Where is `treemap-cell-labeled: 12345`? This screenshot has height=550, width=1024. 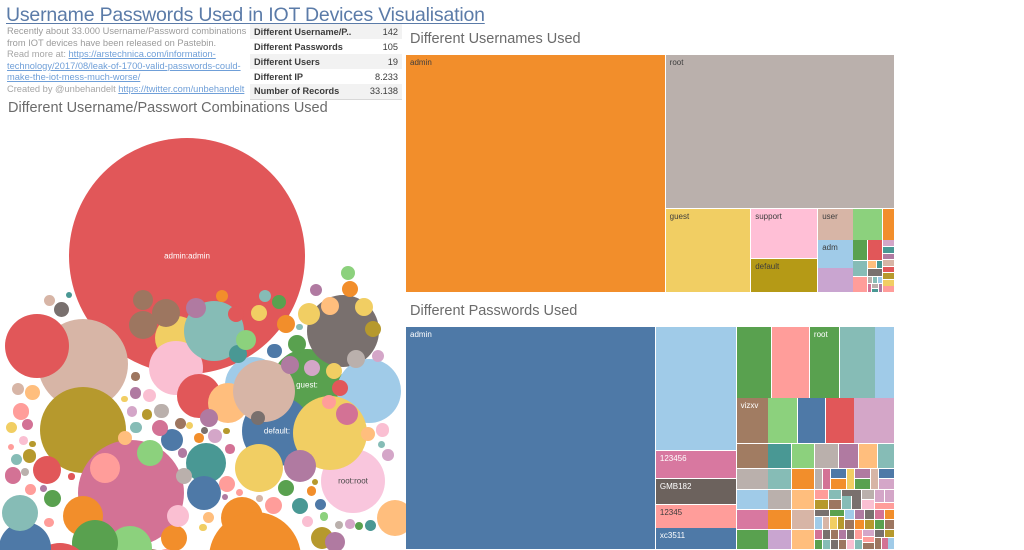
treemap-cell-labeled: 12345 is located at coordinates (695, 516).